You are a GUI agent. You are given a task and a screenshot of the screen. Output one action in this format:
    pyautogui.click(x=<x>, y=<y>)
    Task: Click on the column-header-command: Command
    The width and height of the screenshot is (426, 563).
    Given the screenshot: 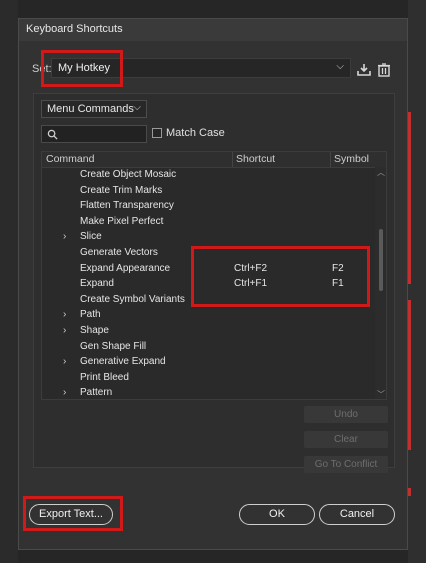 What is the action you would take?
    pyautogui.click(x=70, y=159)
    